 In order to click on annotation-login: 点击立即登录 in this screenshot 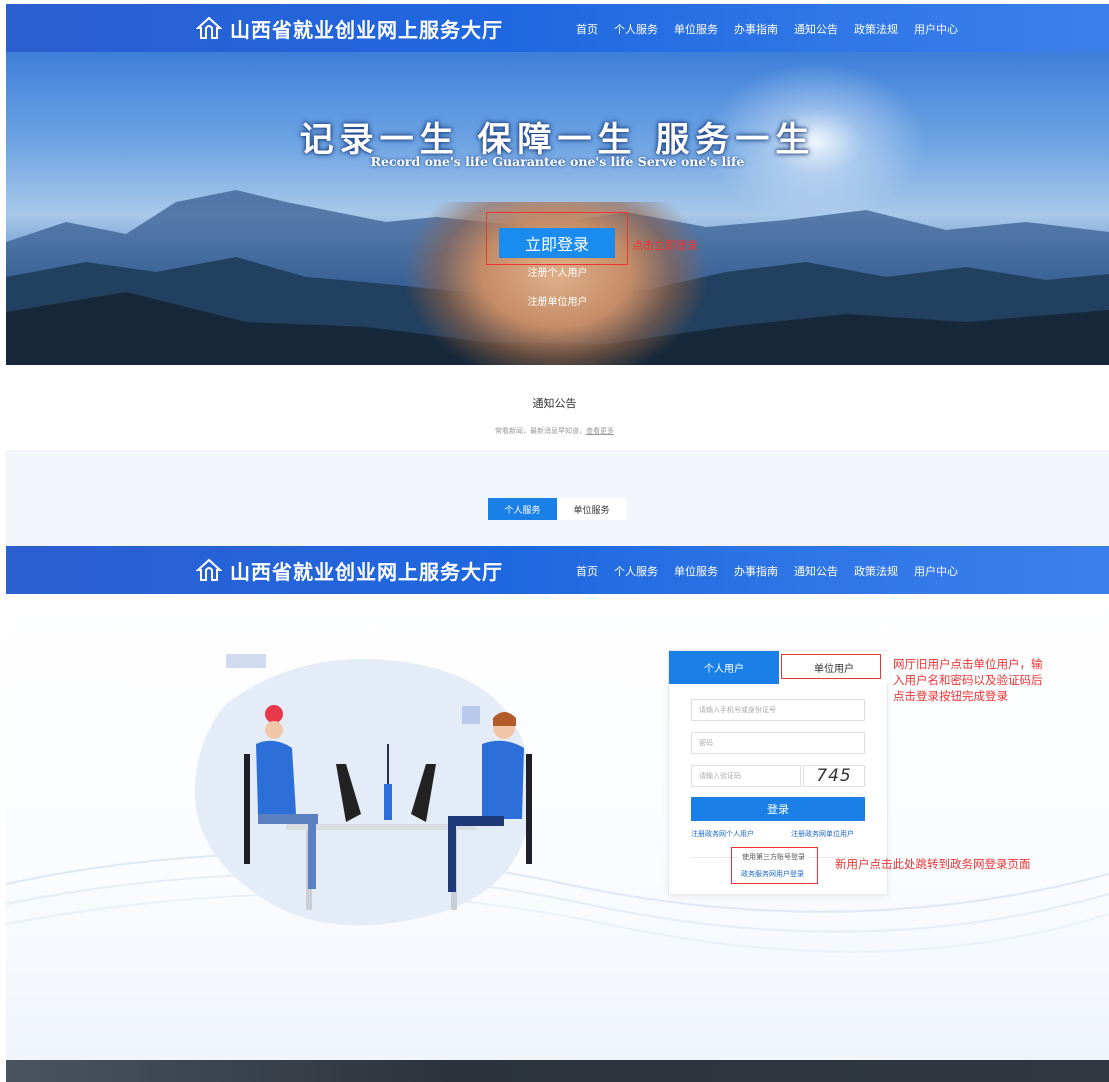, I will do `click(665, 245)`.